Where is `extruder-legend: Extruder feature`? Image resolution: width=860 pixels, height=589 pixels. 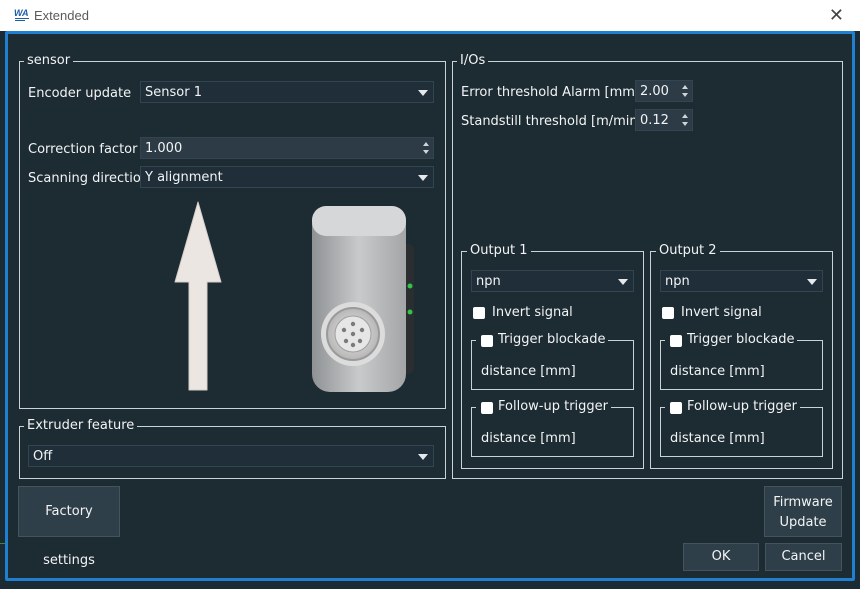
extruder-legend: Extruder feature is located at coordinates (81, 426).